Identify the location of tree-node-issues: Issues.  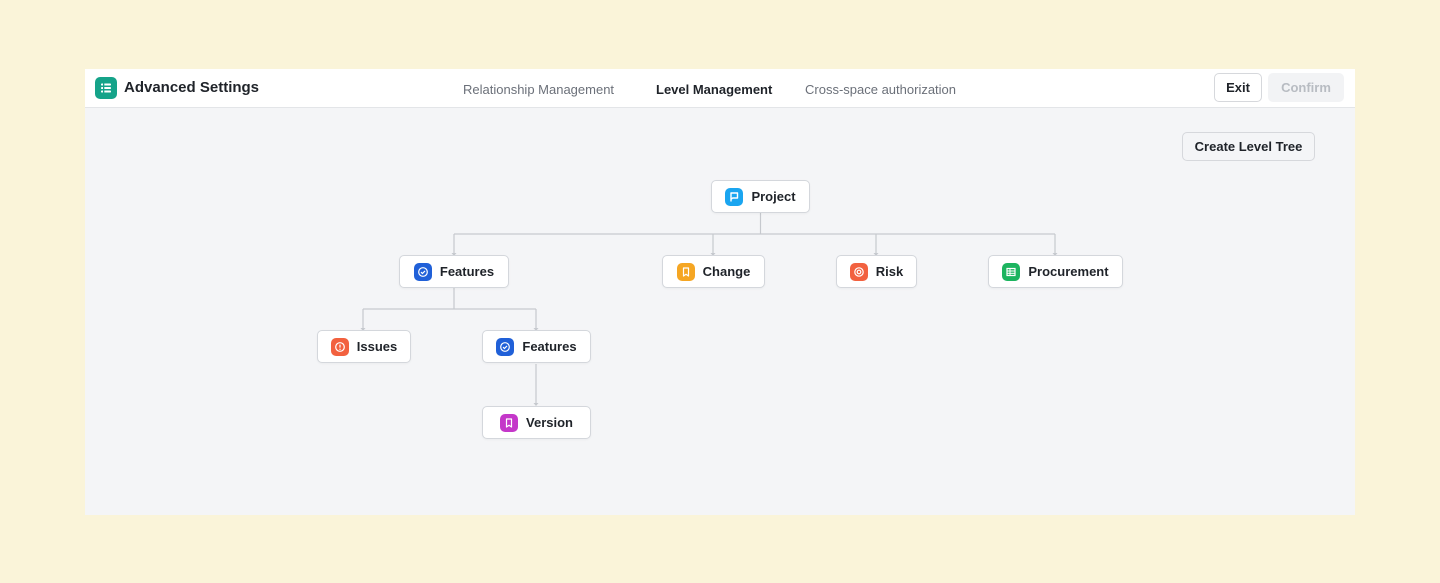
(364, 346).